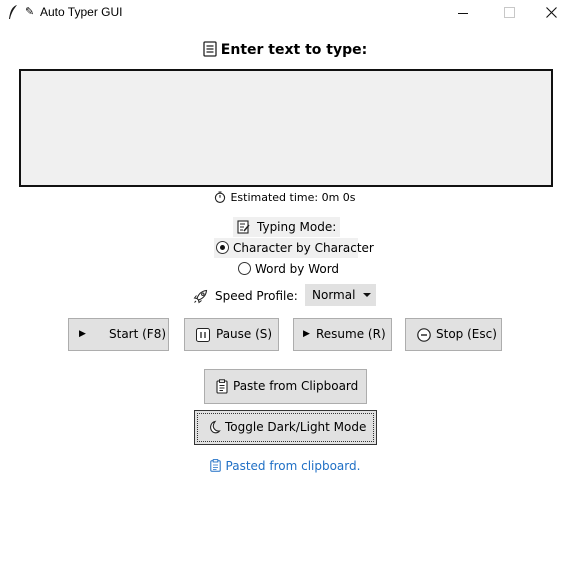  What do you see at coordinates (244, 334) in the screenshot?
I see `pause-label: Pause (S)` at bounding box center [244, 334].